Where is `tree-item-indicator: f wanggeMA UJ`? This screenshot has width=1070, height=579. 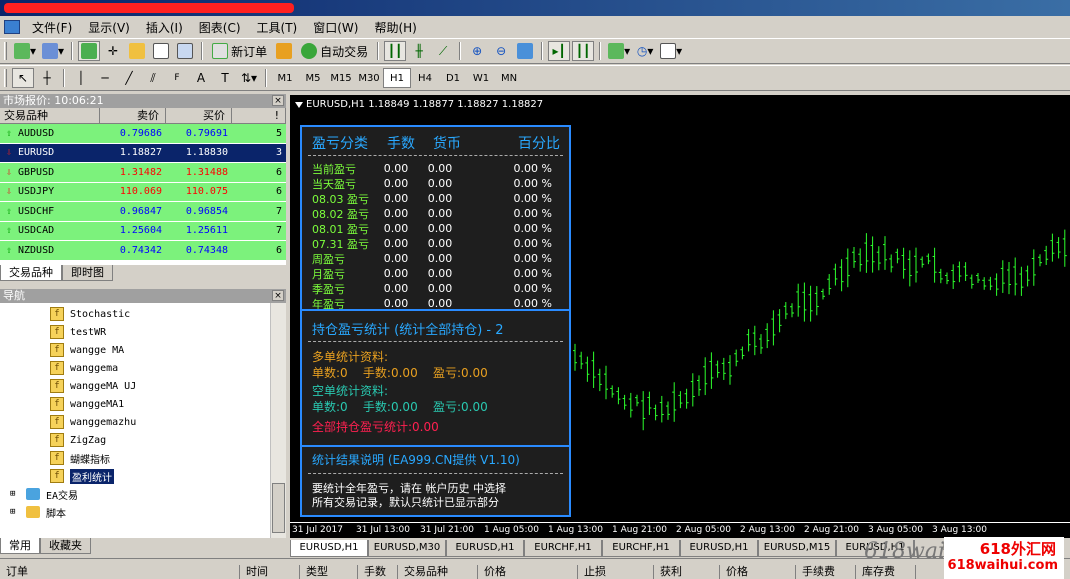
tree-item-indicator: f wanggeMA UJ is located at coordinates (143, 386).